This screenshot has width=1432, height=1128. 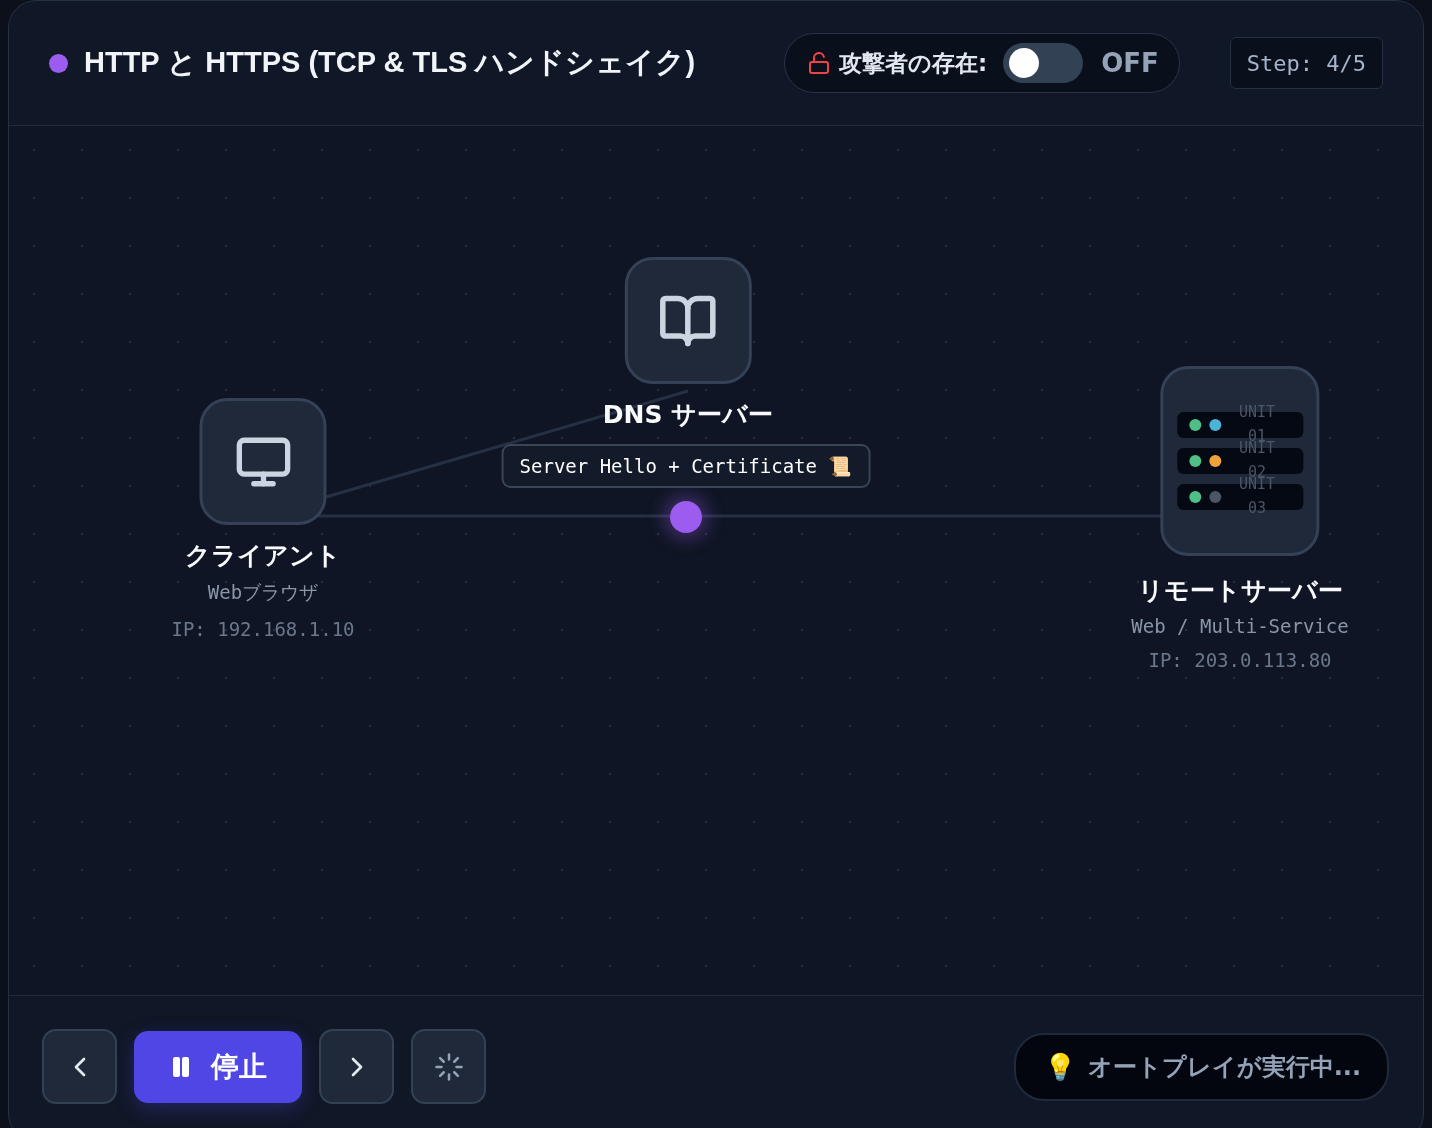 What do you see at coordinates (263, 556) in the screenshot?
I see `node-title: クライアント` at bounding box center [263, 556].